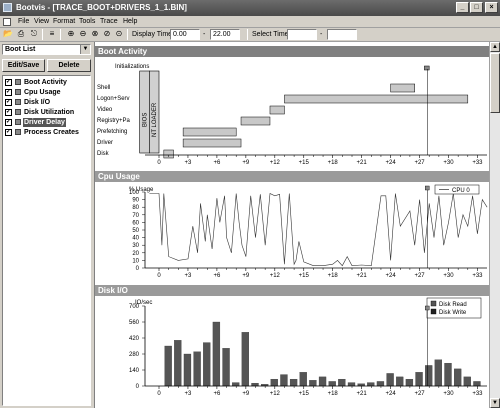 The width and height of the screenshot is (500, 408). I want to click on close-button: ×, so click(491, 7).